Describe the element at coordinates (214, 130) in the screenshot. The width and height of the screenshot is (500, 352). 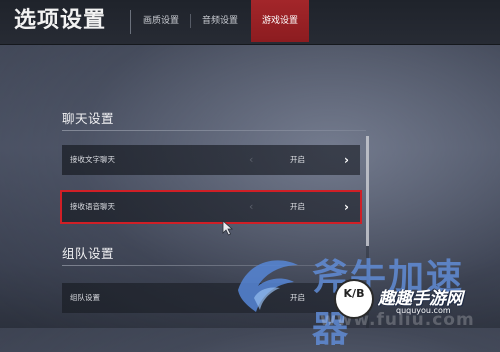
I see `section-divider` at that location.